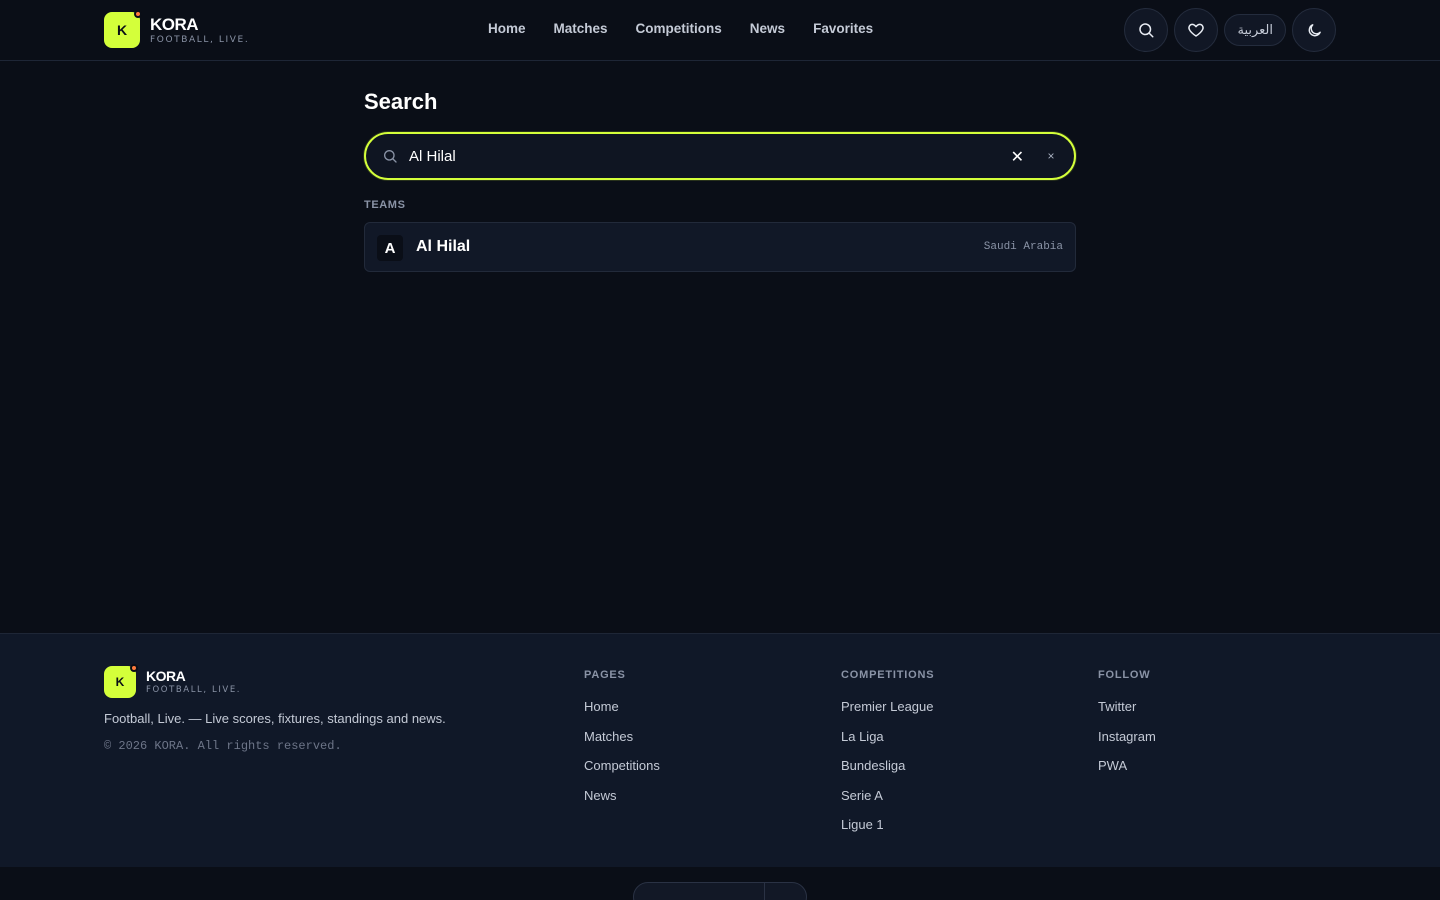 This screenshot has width=1440, height=900. I want to click on footer-link-matches: Matches, so click(622, 737).